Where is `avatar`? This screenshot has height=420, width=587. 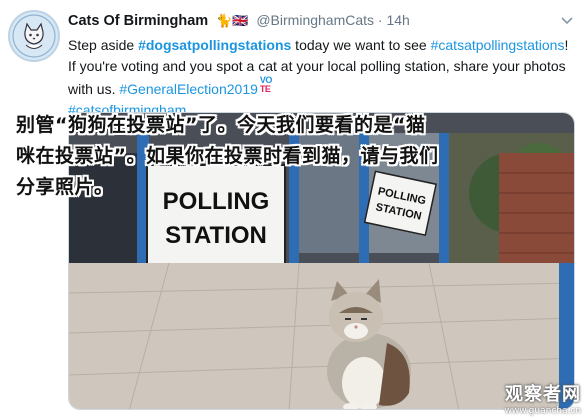
avatar is located at coordinates (34, 36).